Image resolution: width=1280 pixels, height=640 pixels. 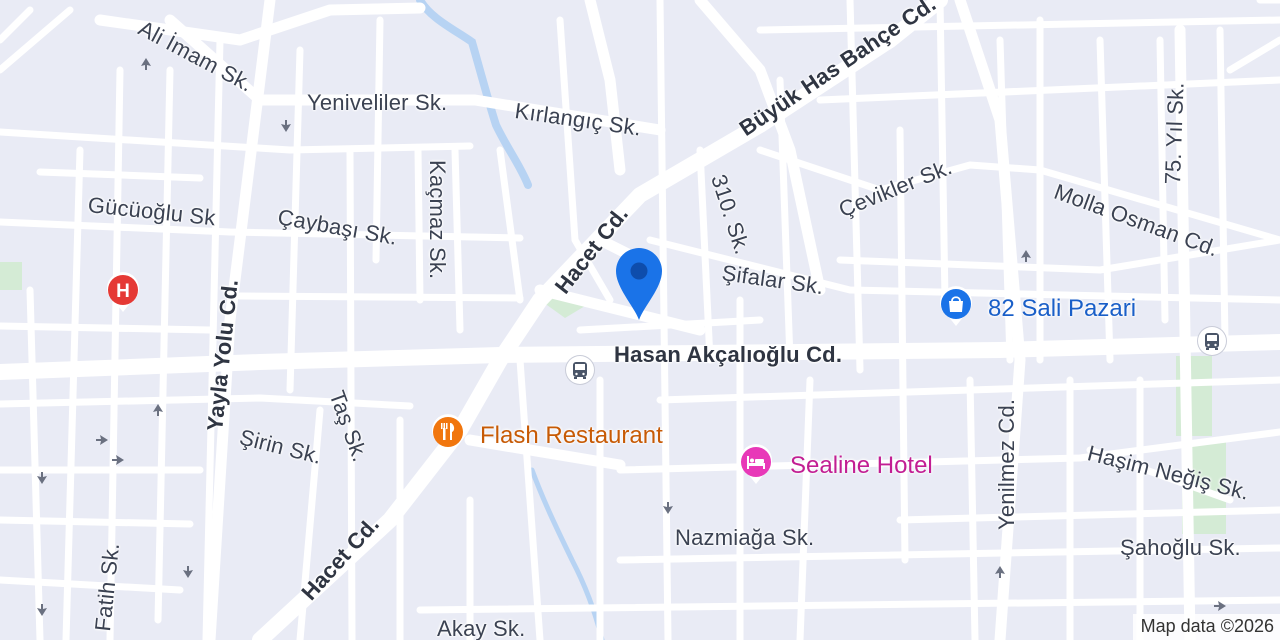 What do you see at coordinates (1062, 309) in the screenshot?
I see `market-label: 82 Sali Pazari` at bounding box center [1062, 309].